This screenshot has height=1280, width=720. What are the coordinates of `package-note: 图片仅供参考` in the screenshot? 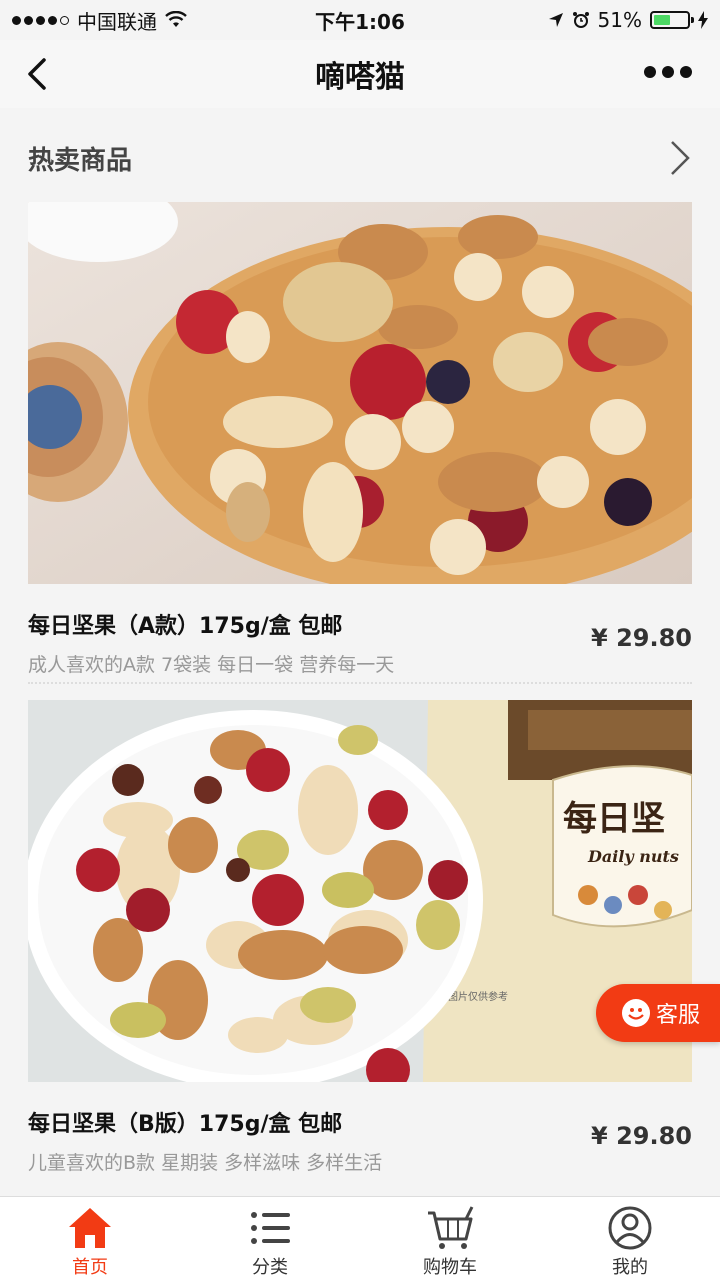 It's located at (478, 996).